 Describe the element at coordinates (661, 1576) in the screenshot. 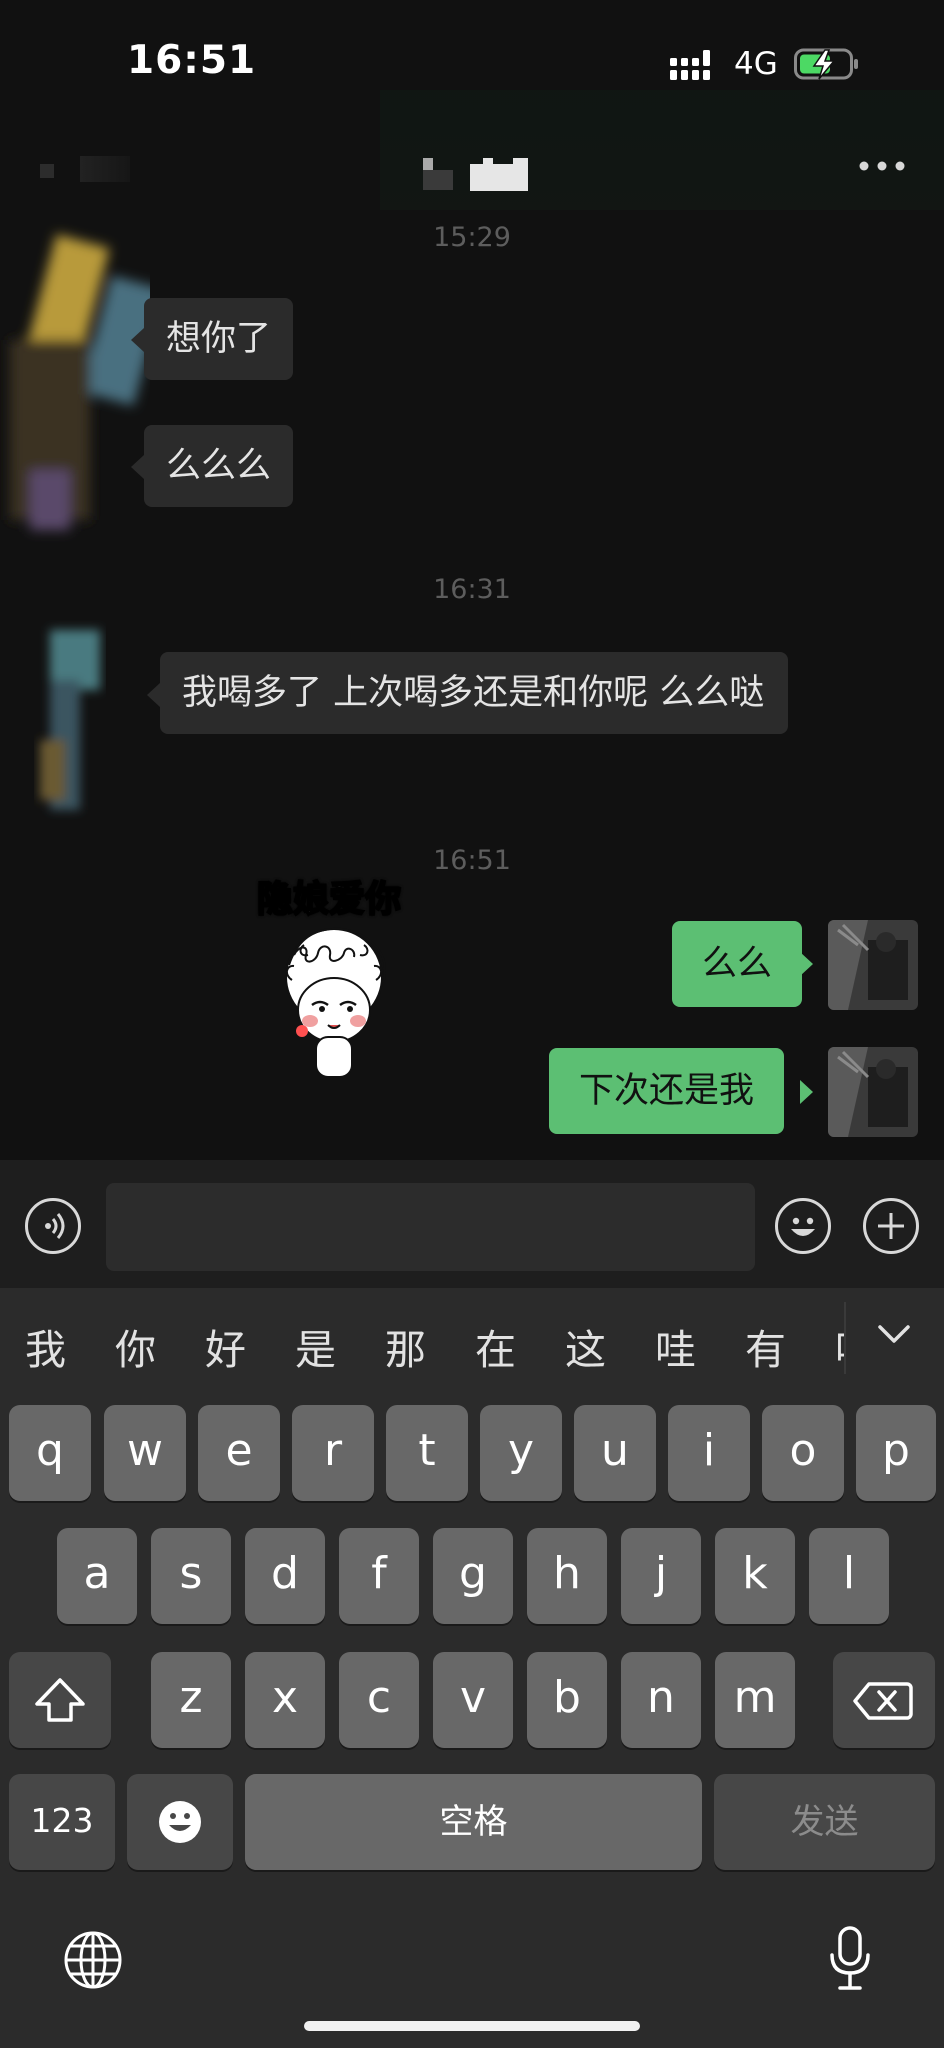

I see `key-j: j` at that location.